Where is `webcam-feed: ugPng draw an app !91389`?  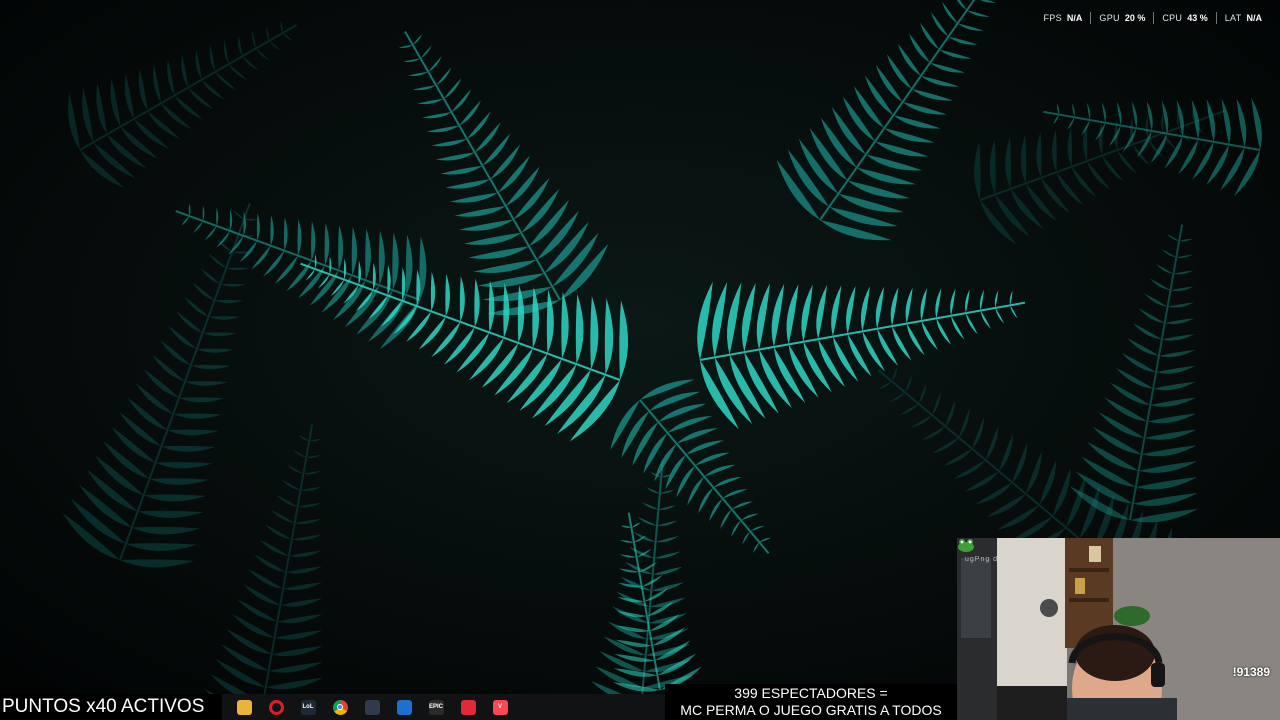
webcam-feed: ugPng draw an app !91389 is located at coordinates (1118, 629).